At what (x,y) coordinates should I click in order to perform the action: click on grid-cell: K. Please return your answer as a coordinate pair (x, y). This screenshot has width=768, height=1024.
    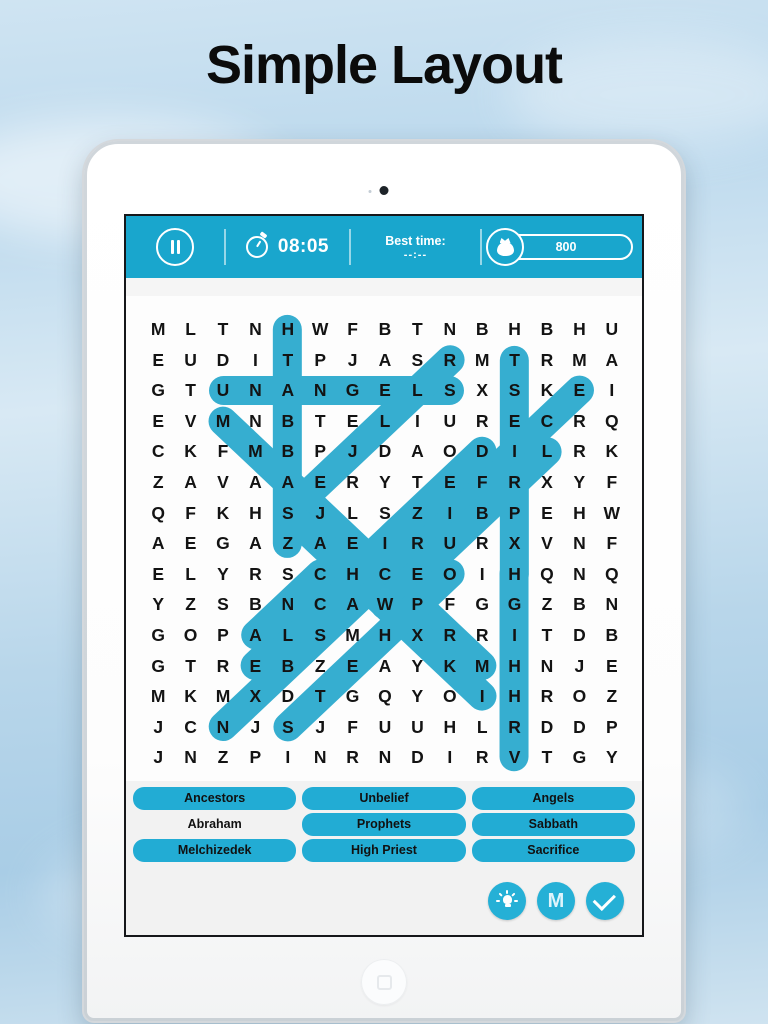
    Looking at the image, I should click on (223, 513).